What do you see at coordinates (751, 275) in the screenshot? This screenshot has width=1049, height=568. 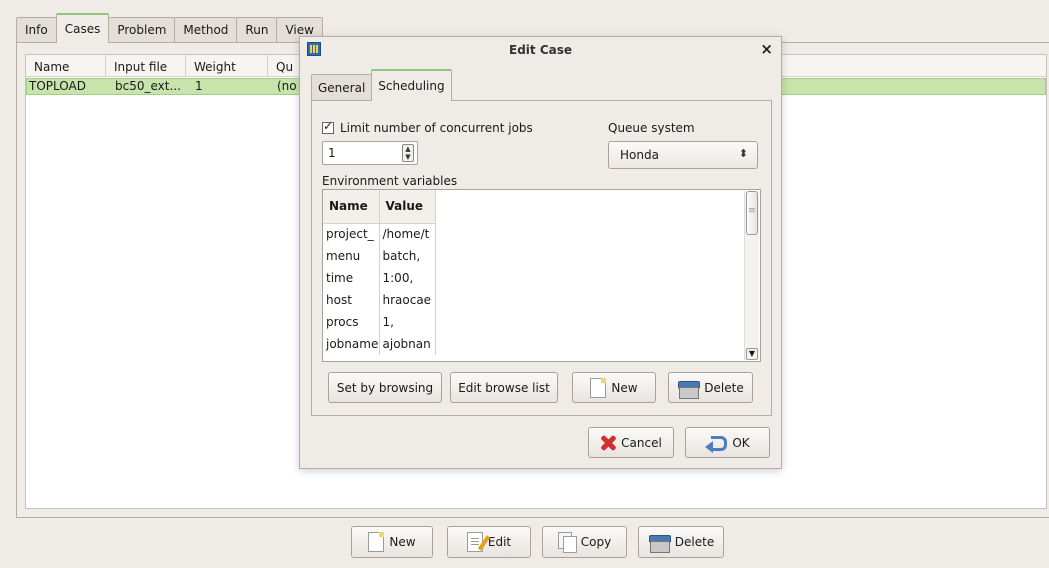 I see `env-scrollbar: ▼` at bounding box center [751, 275].